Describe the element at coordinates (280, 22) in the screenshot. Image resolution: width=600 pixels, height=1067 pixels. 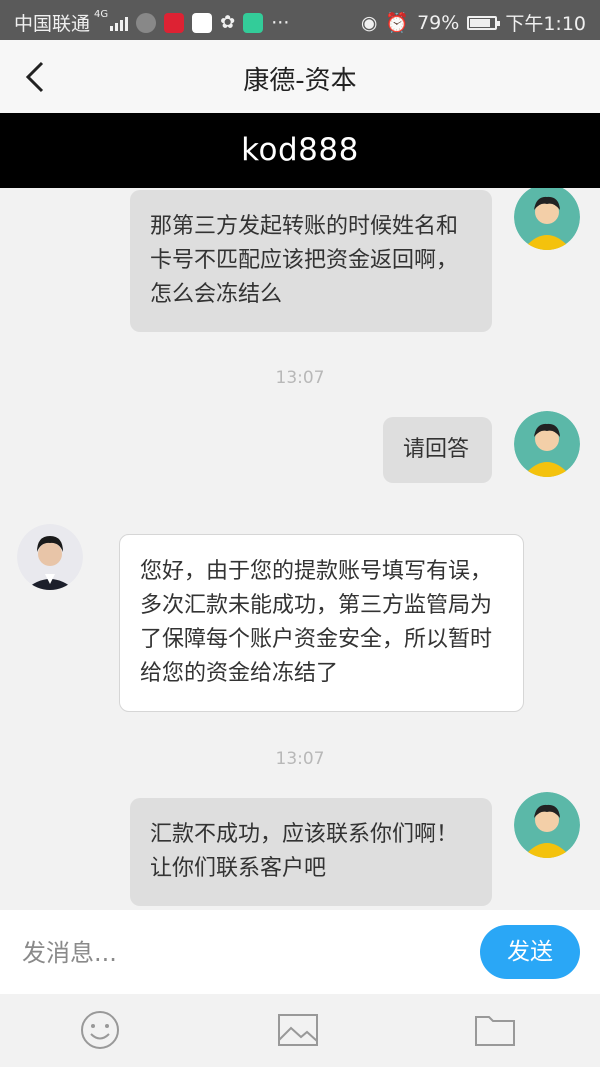
I see `more-label: ···` at that location.